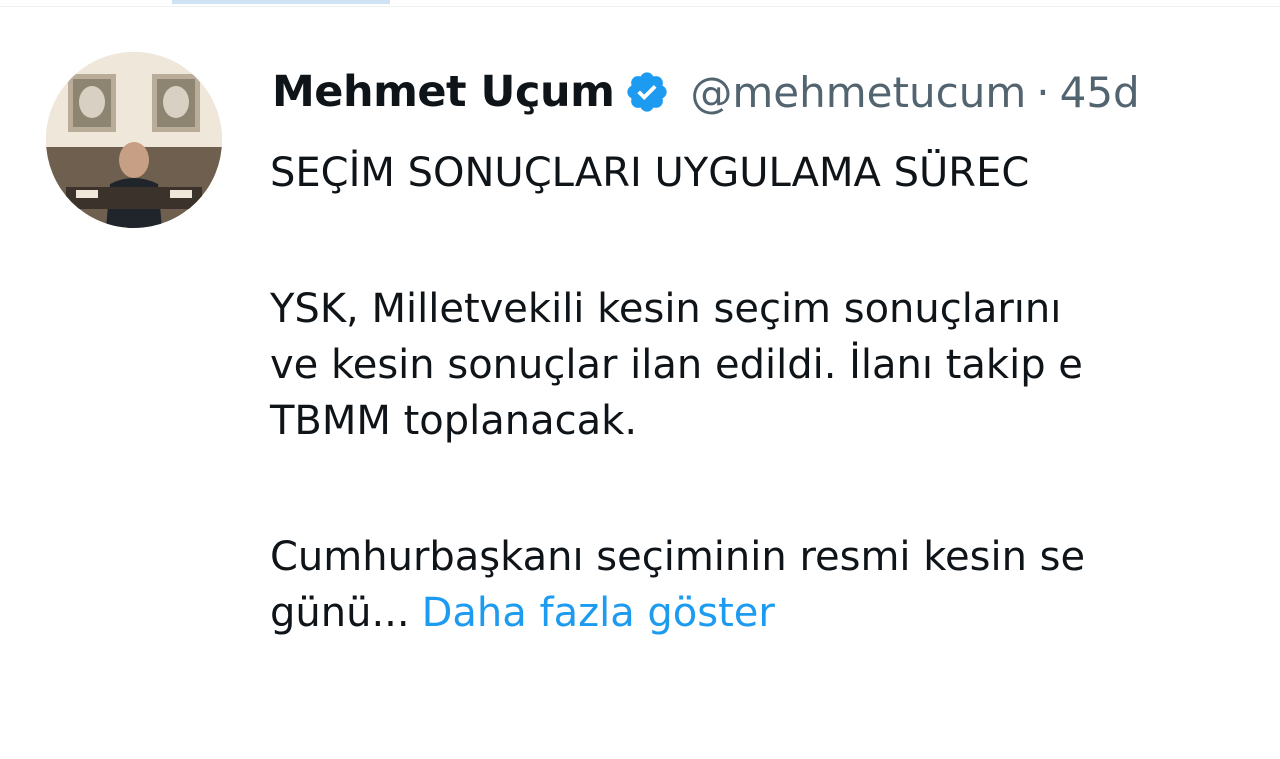 This screenshot has width=1280, height=759. Describe the element at coordinates (443, 92) in the screenshot. I see `author-name: Mehmet Uçum` at that location.